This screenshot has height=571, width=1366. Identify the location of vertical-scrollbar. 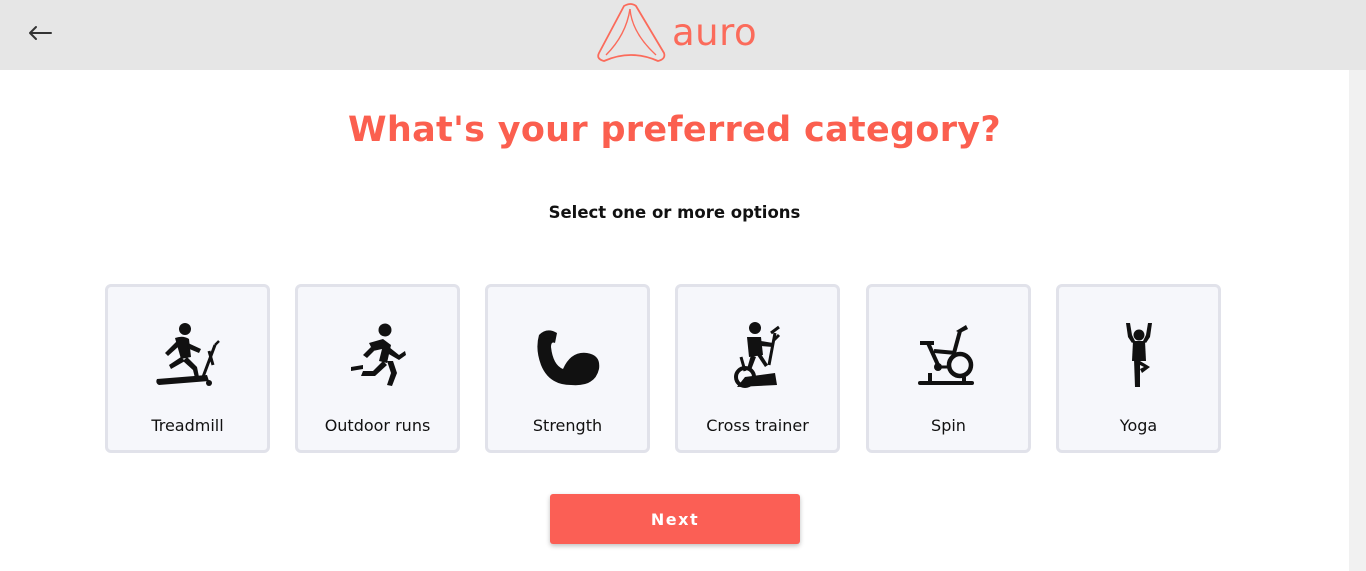
(1357, 320).